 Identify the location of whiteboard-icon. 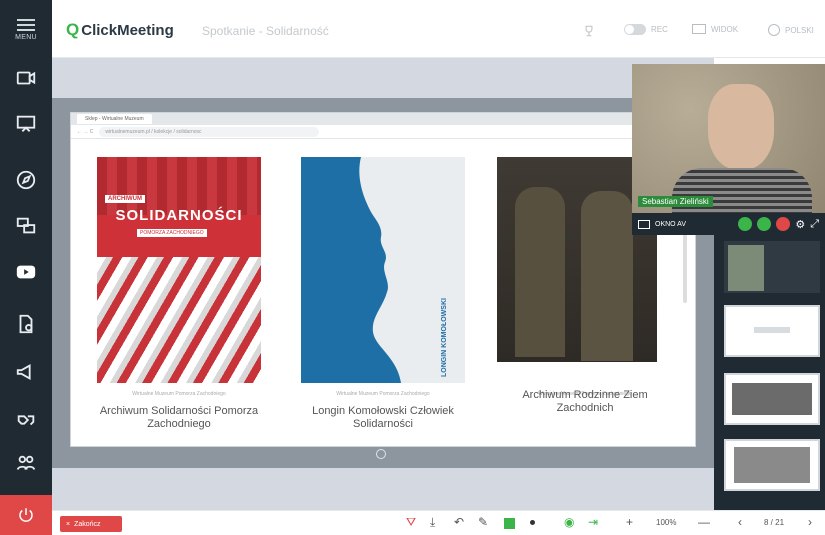
(26, 124).